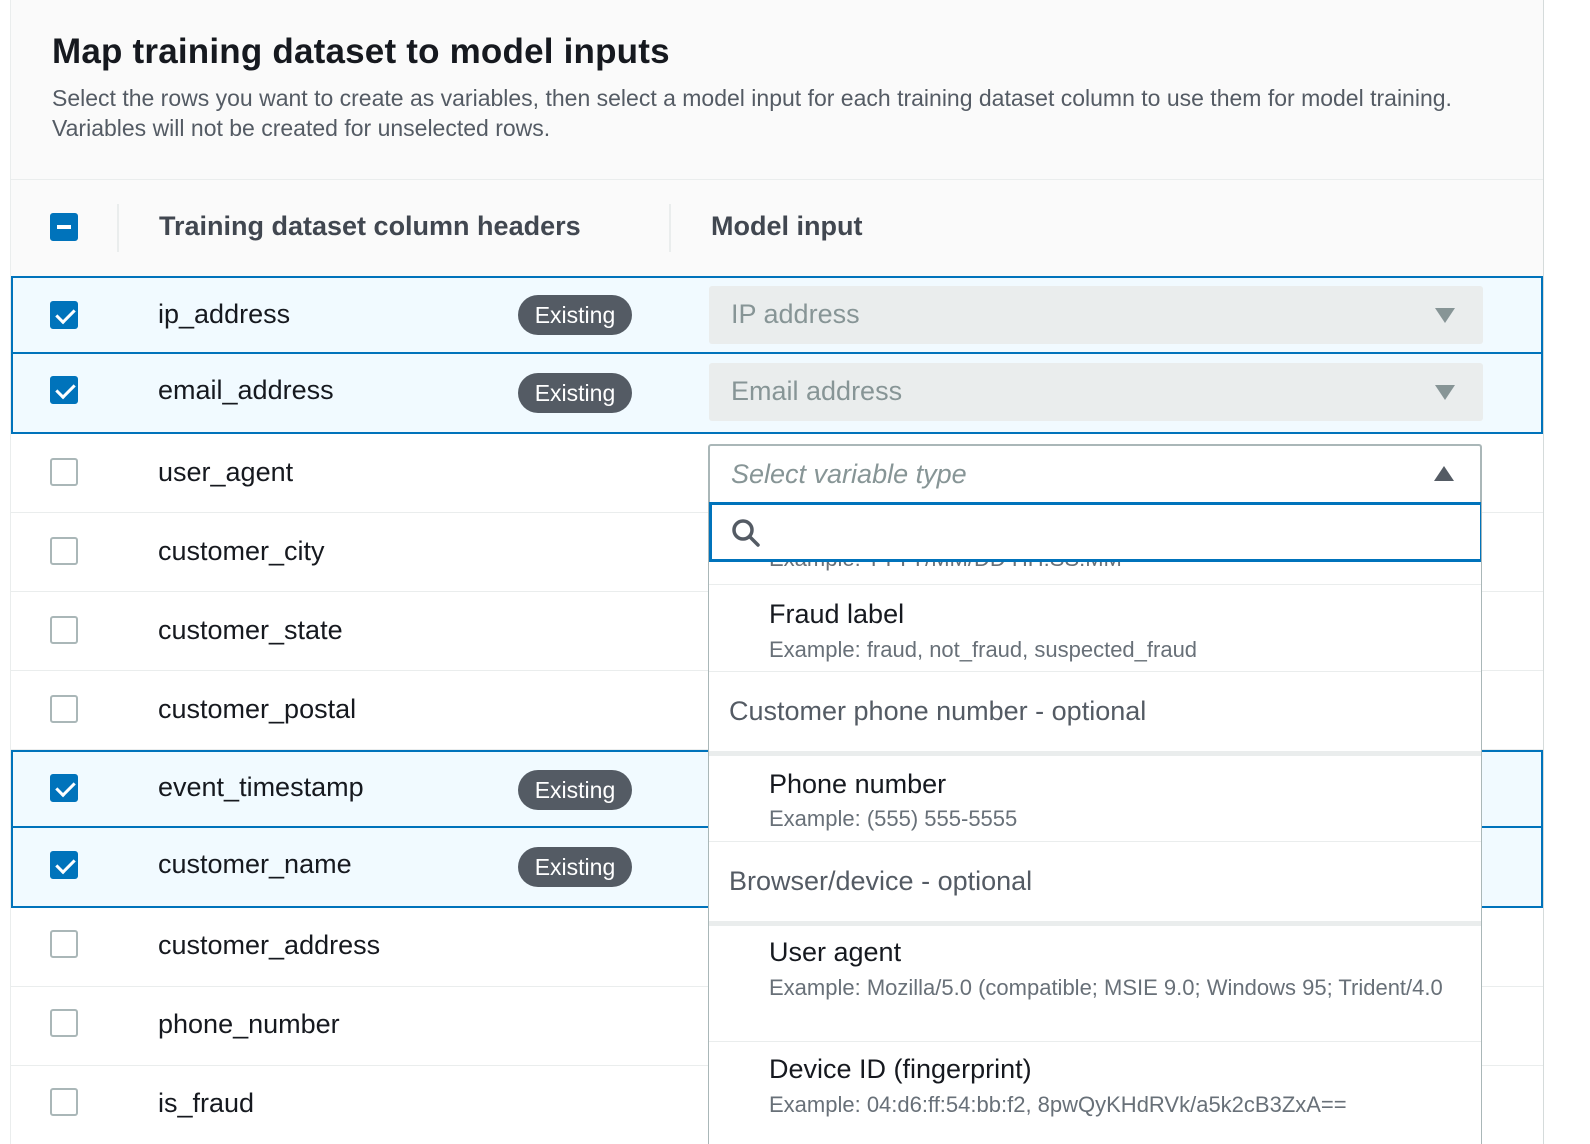  Describe the element at coordinates (241, 551) in the screenshot. I see `row-label: customer_city` at that location.